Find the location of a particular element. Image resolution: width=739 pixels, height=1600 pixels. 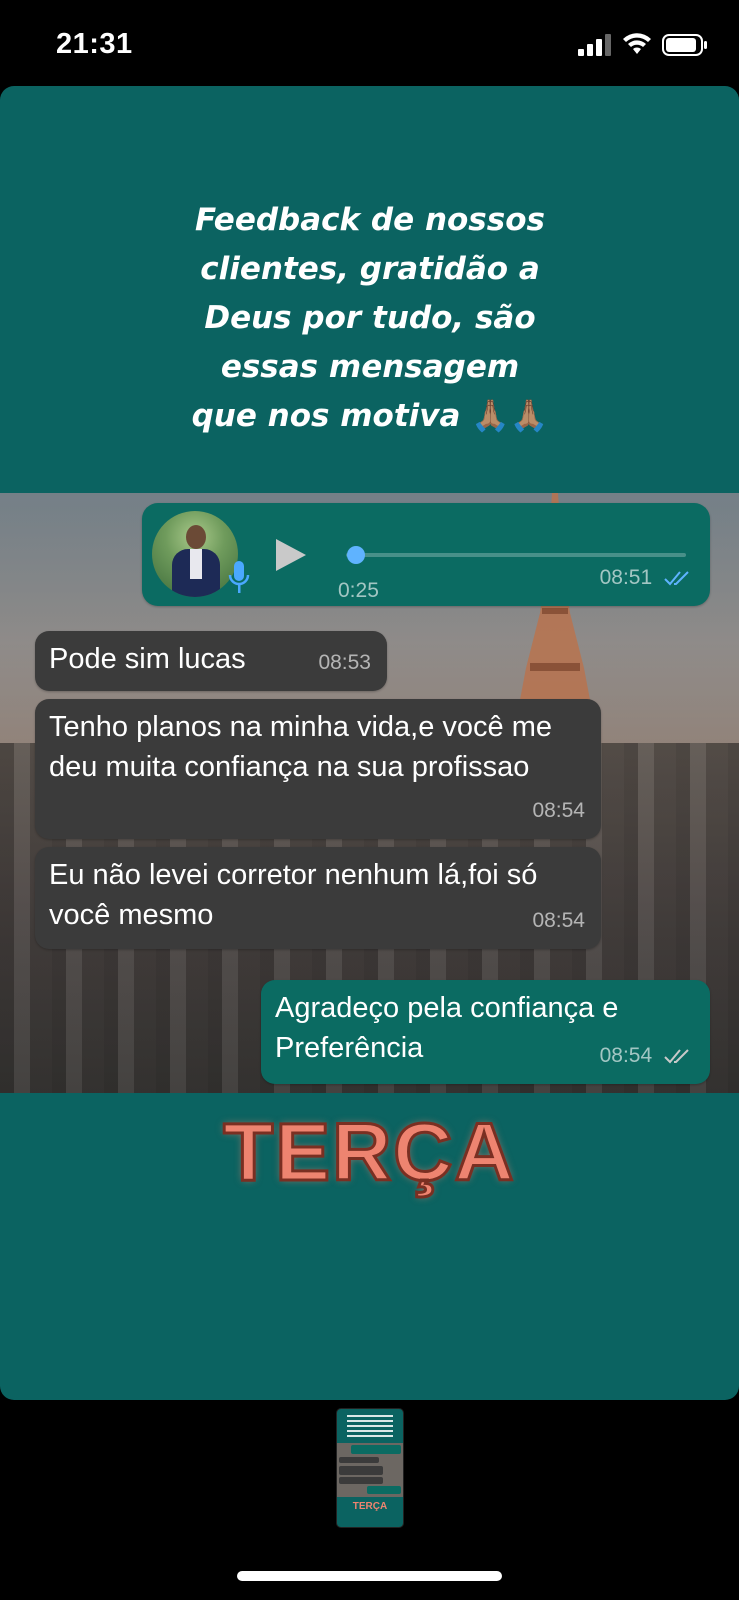

microphone-icon is located at coordinates (239, 577).